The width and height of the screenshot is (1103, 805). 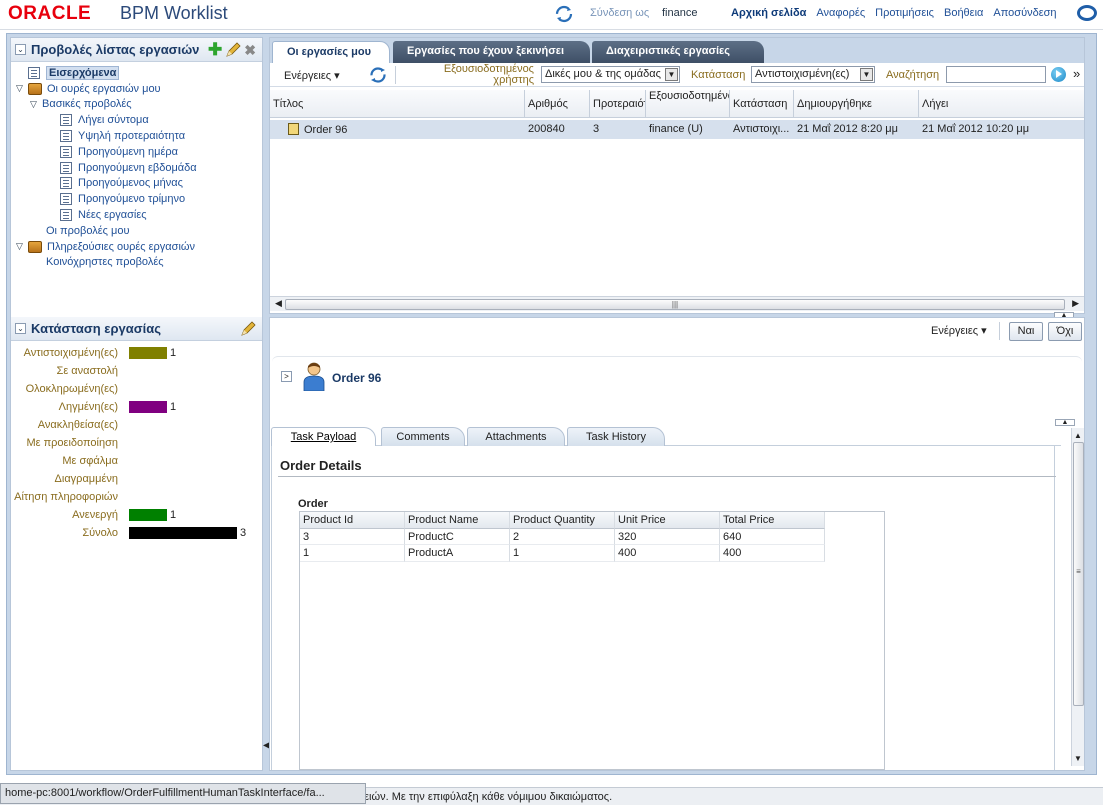 I want to click on status-label: Ανακληθείσα(ες), so click(x=70, y=425).